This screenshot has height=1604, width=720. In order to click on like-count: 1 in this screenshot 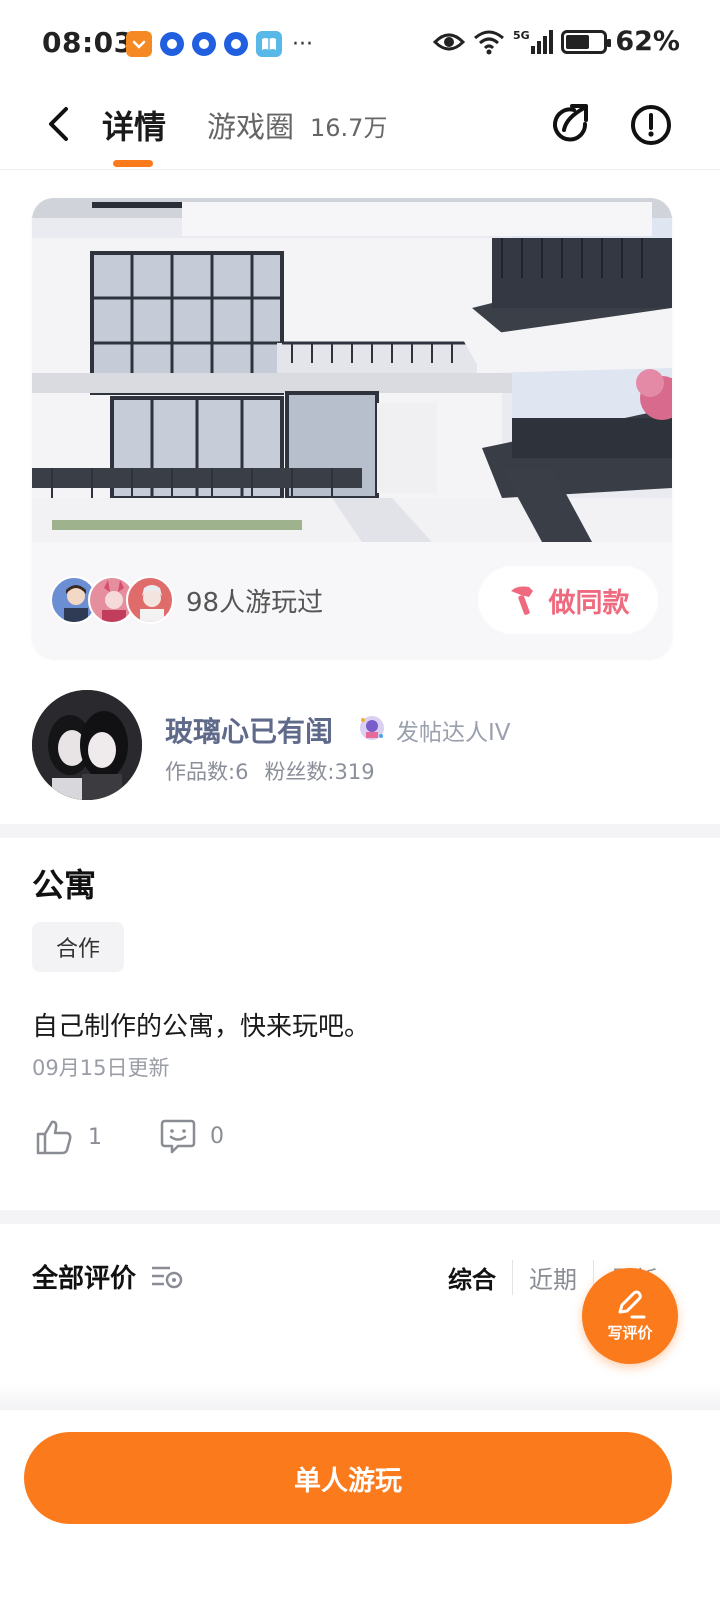, I will do `click(95, 1137)`.